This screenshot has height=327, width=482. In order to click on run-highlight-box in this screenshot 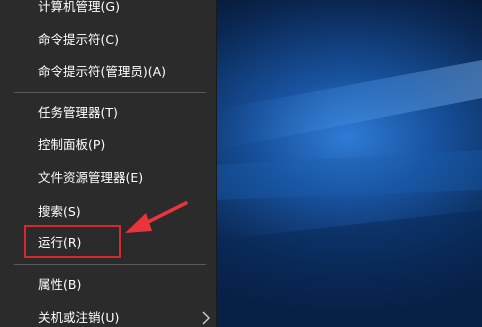, I will do `click(72, 241)`.